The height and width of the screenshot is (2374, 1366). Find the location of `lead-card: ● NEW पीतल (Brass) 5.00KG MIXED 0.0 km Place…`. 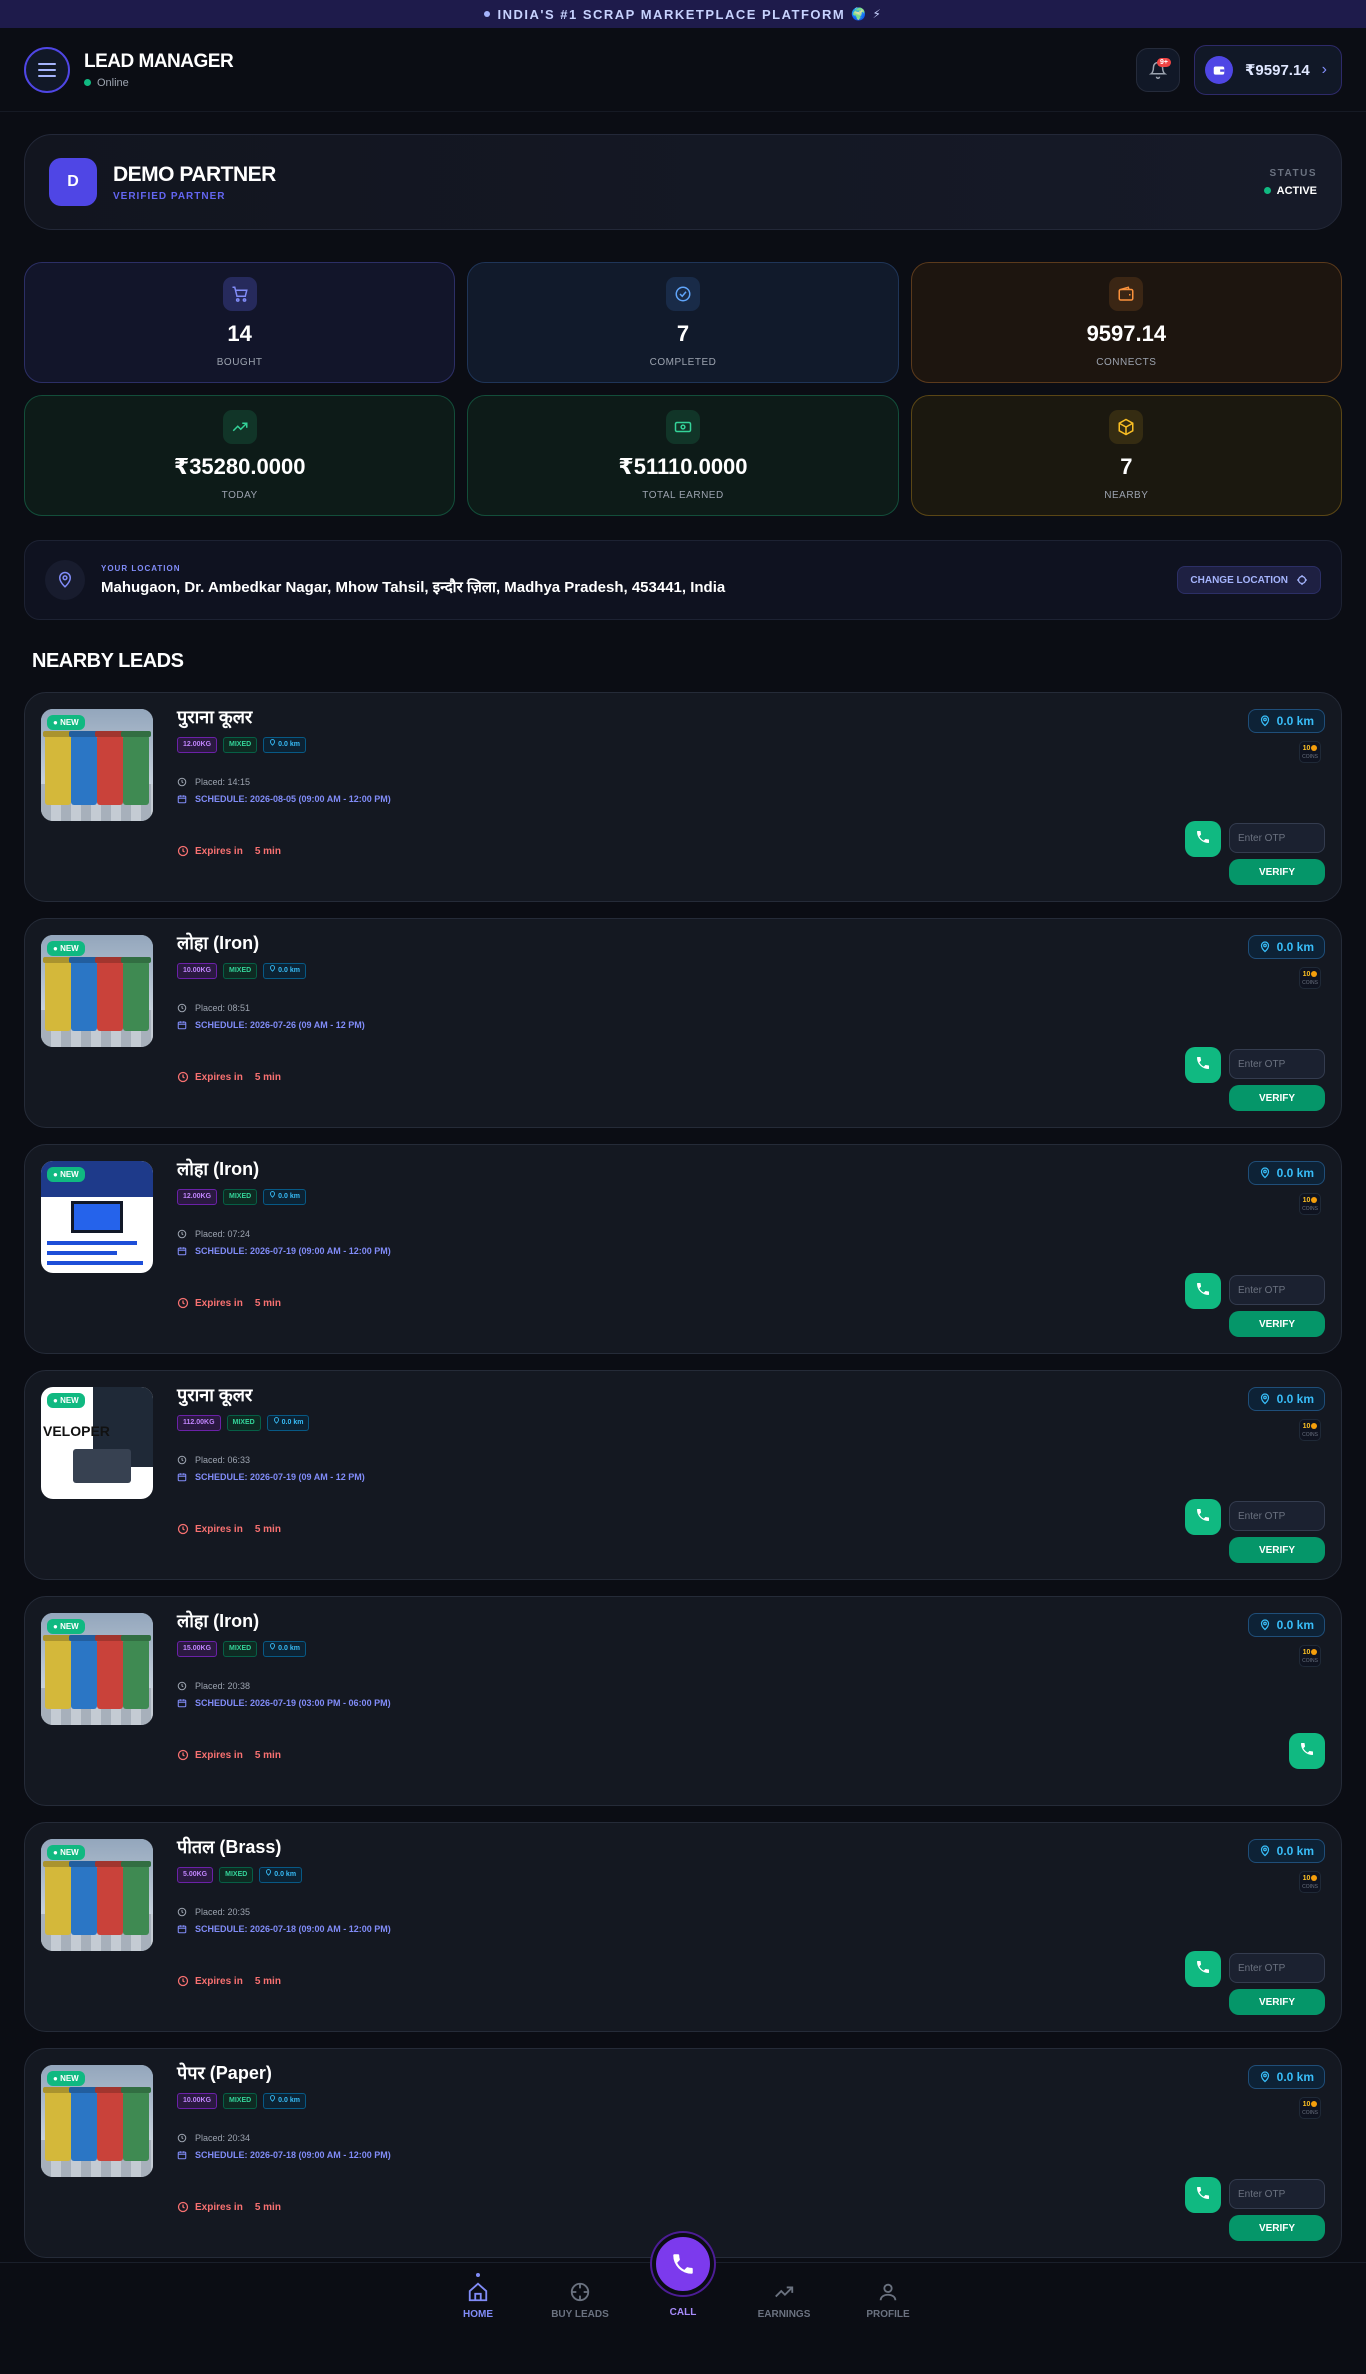

lead-card: ● NEW पीतल (Brass) 5.00KG MIXED 0.0 km Place… is located at coordinates (683, 1927).